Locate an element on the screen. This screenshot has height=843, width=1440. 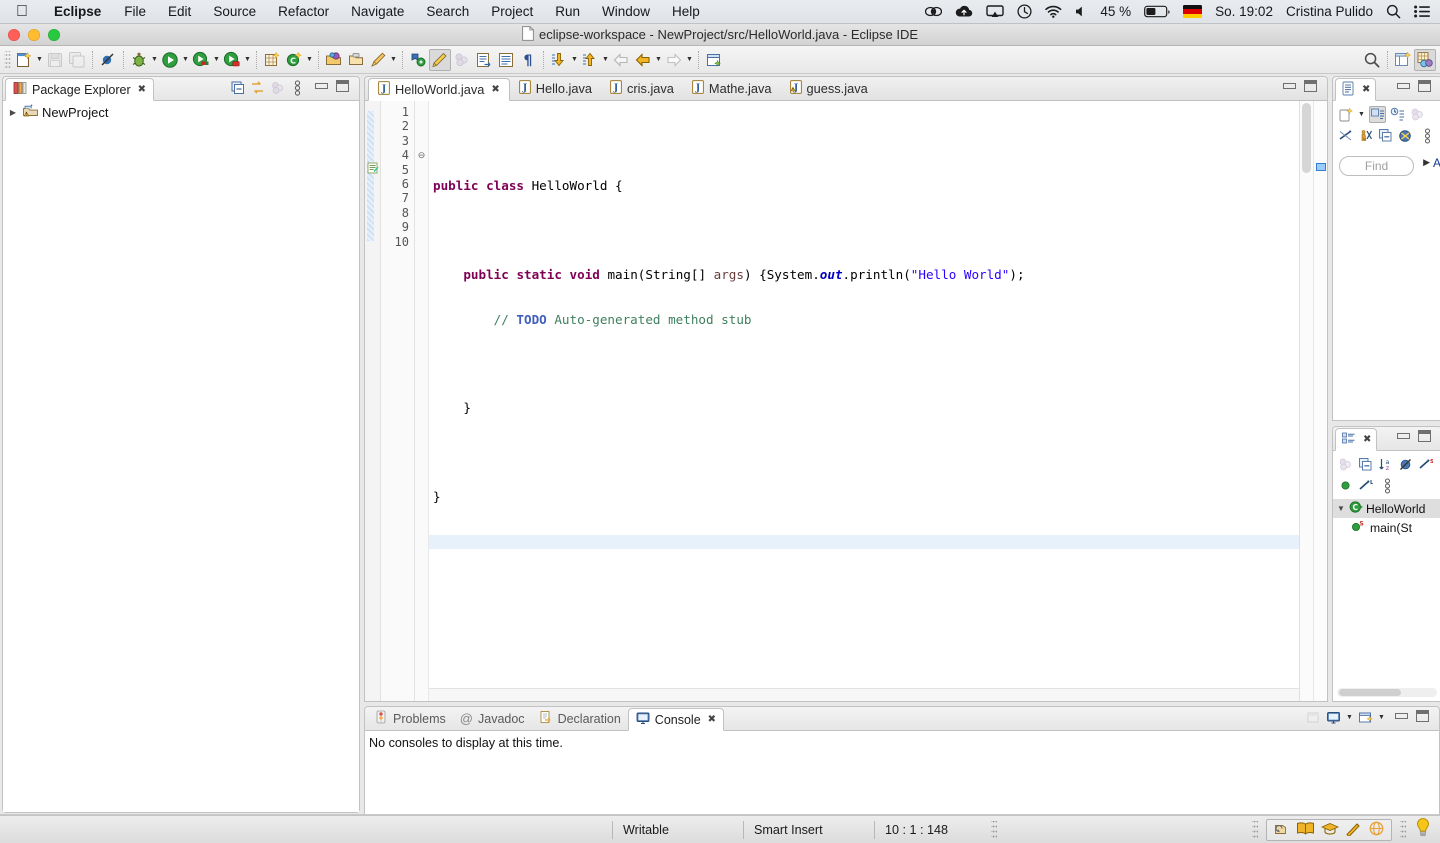
presentation-icon is located at coordinates (1365, 135).